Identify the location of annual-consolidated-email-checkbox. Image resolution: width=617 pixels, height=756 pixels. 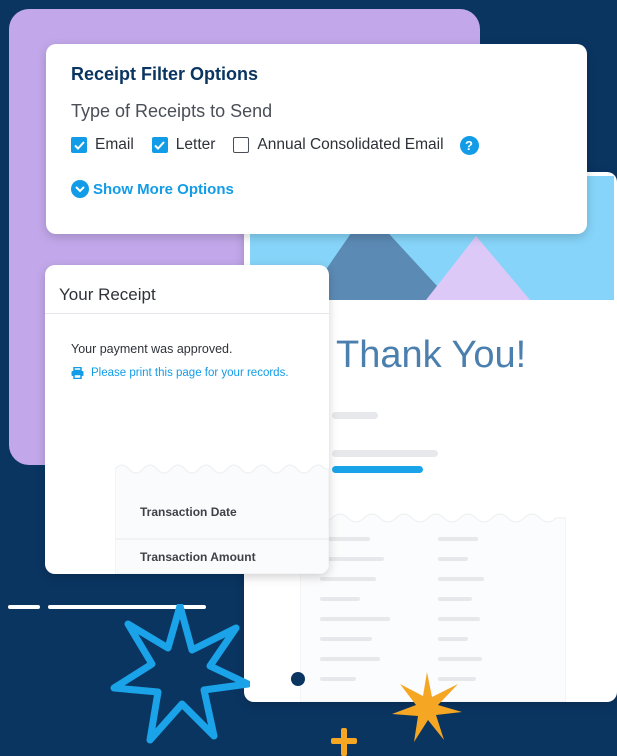
(241, 145).